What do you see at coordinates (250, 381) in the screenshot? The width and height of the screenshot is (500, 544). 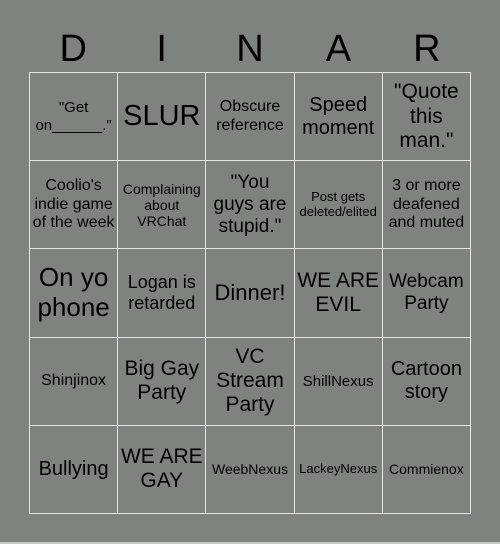 I see `bingo-cell: VC Stream Party` at bounding box center [250, 381].